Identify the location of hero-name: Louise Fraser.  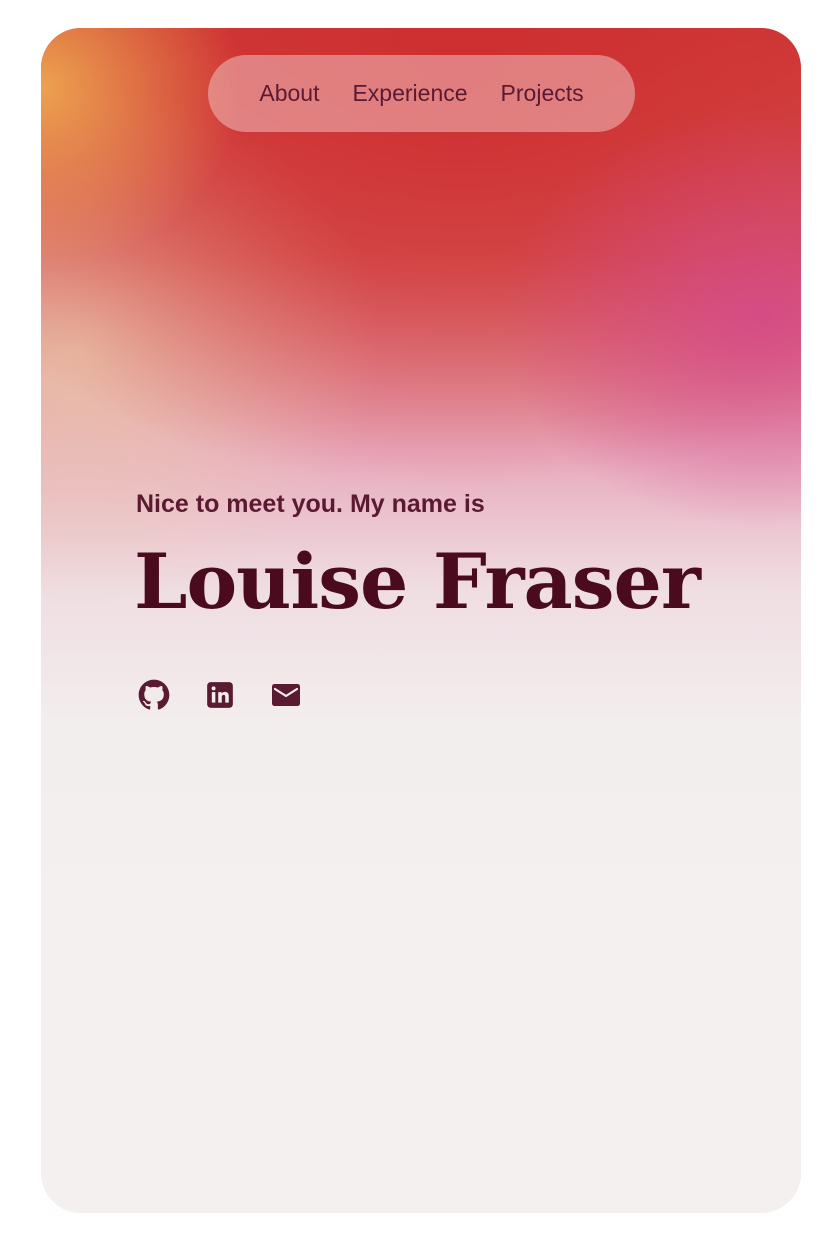
(417, 581).